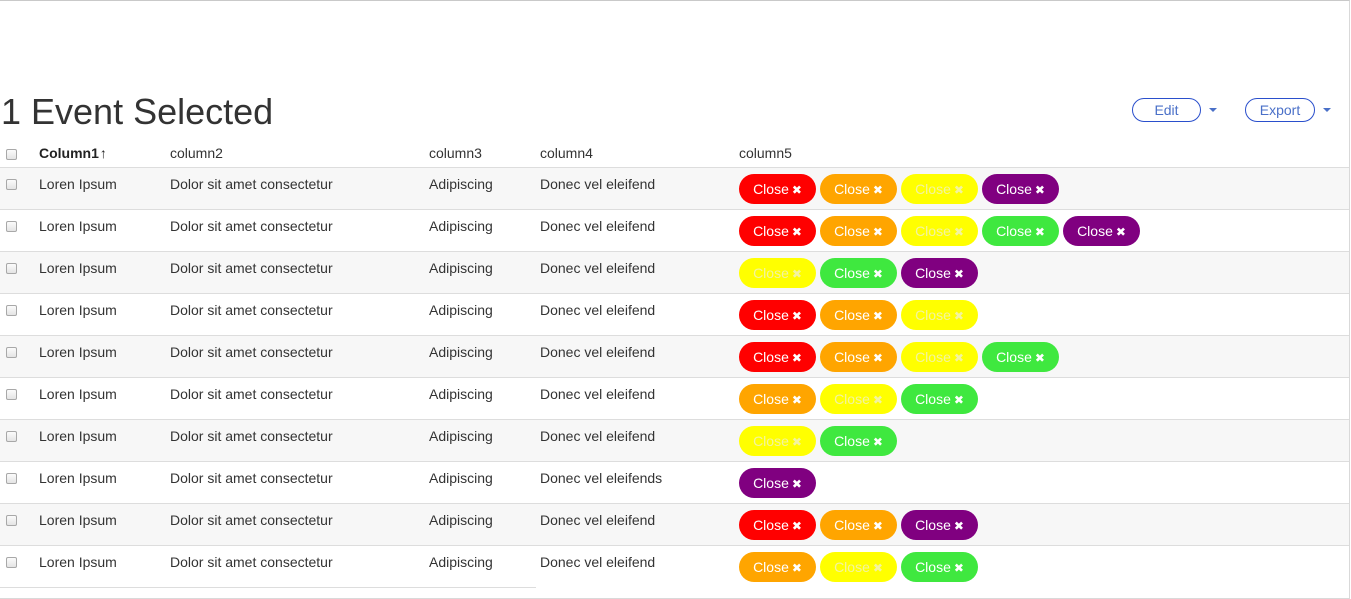 Image resolution: width=1351 pixels, height=599 pixels. Describe the element at coordinates (765, 153) in the screenshot. I see `column-header-5: column5` at that location.